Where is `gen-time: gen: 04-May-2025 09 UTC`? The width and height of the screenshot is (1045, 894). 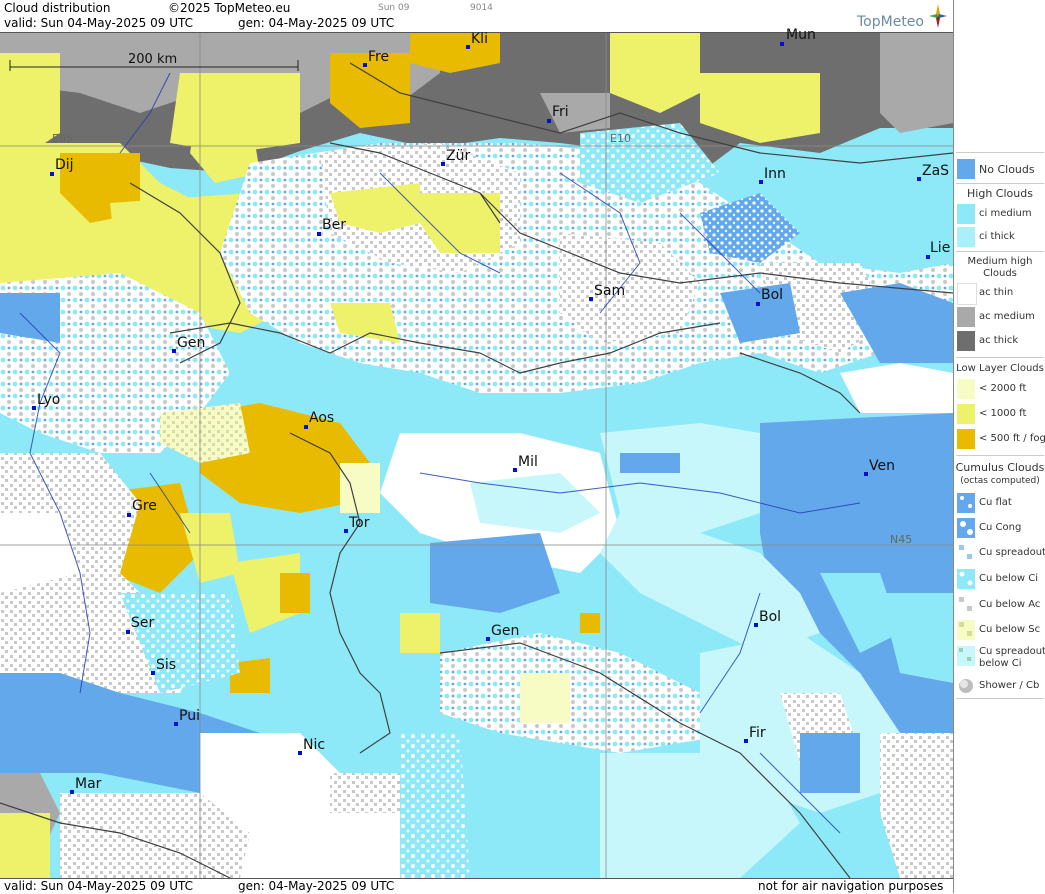 gen-time: gen: 04-May-2025 09 UTC is located at coordinates (316, 23).